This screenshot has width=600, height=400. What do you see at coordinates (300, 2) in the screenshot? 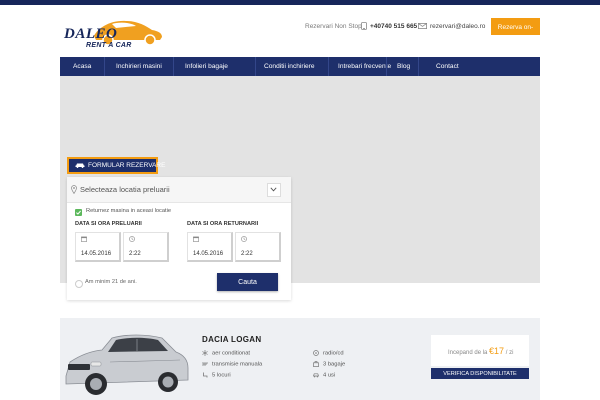
I see `top-accent-bar` at bounding box center [300, 2].